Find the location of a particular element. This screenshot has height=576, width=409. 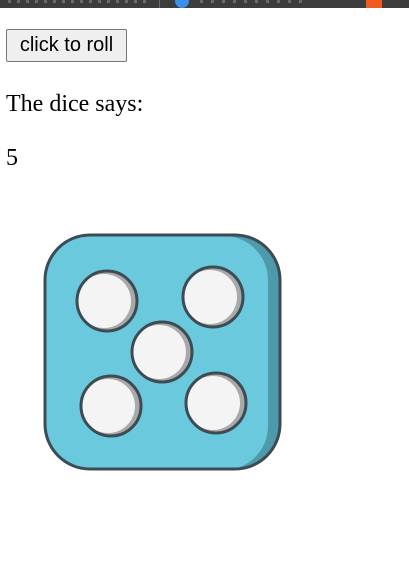

result-value: 5 is located at coordinates (12, 158).